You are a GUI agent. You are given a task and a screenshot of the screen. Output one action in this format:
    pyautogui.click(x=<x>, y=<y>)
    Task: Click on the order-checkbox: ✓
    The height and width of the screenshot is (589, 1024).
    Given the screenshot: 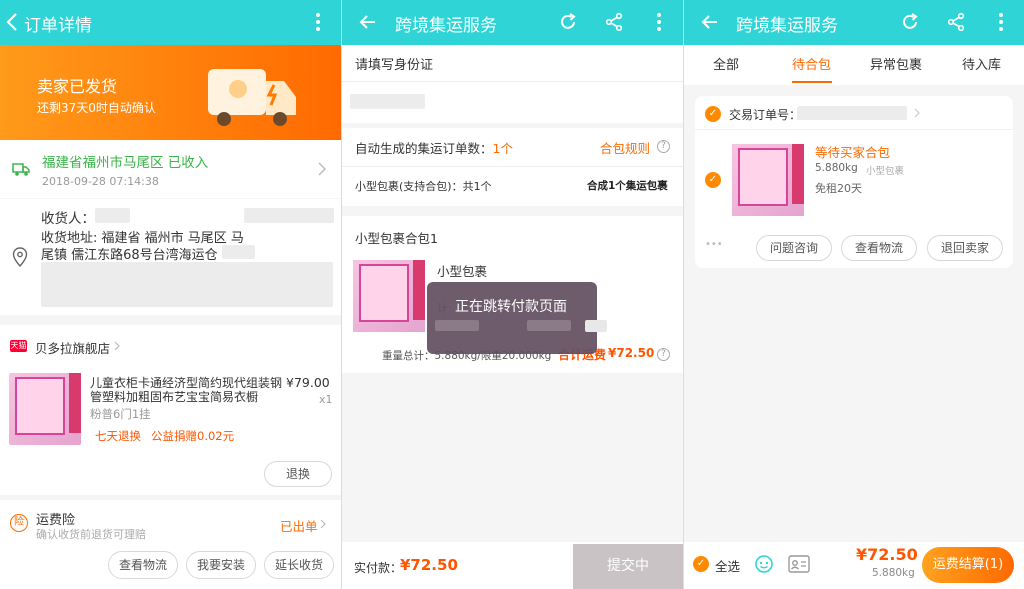 What is the action you would take?
    pyautogui.click(x=713, y=114)
    